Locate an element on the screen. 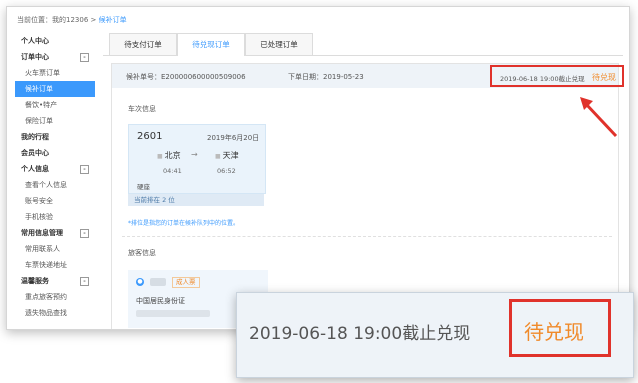 This screenshot has width=638, height=383. zoom-deadline-text: 2019-06-18 19:00截止兑现 is located at coordinates (360, 334).